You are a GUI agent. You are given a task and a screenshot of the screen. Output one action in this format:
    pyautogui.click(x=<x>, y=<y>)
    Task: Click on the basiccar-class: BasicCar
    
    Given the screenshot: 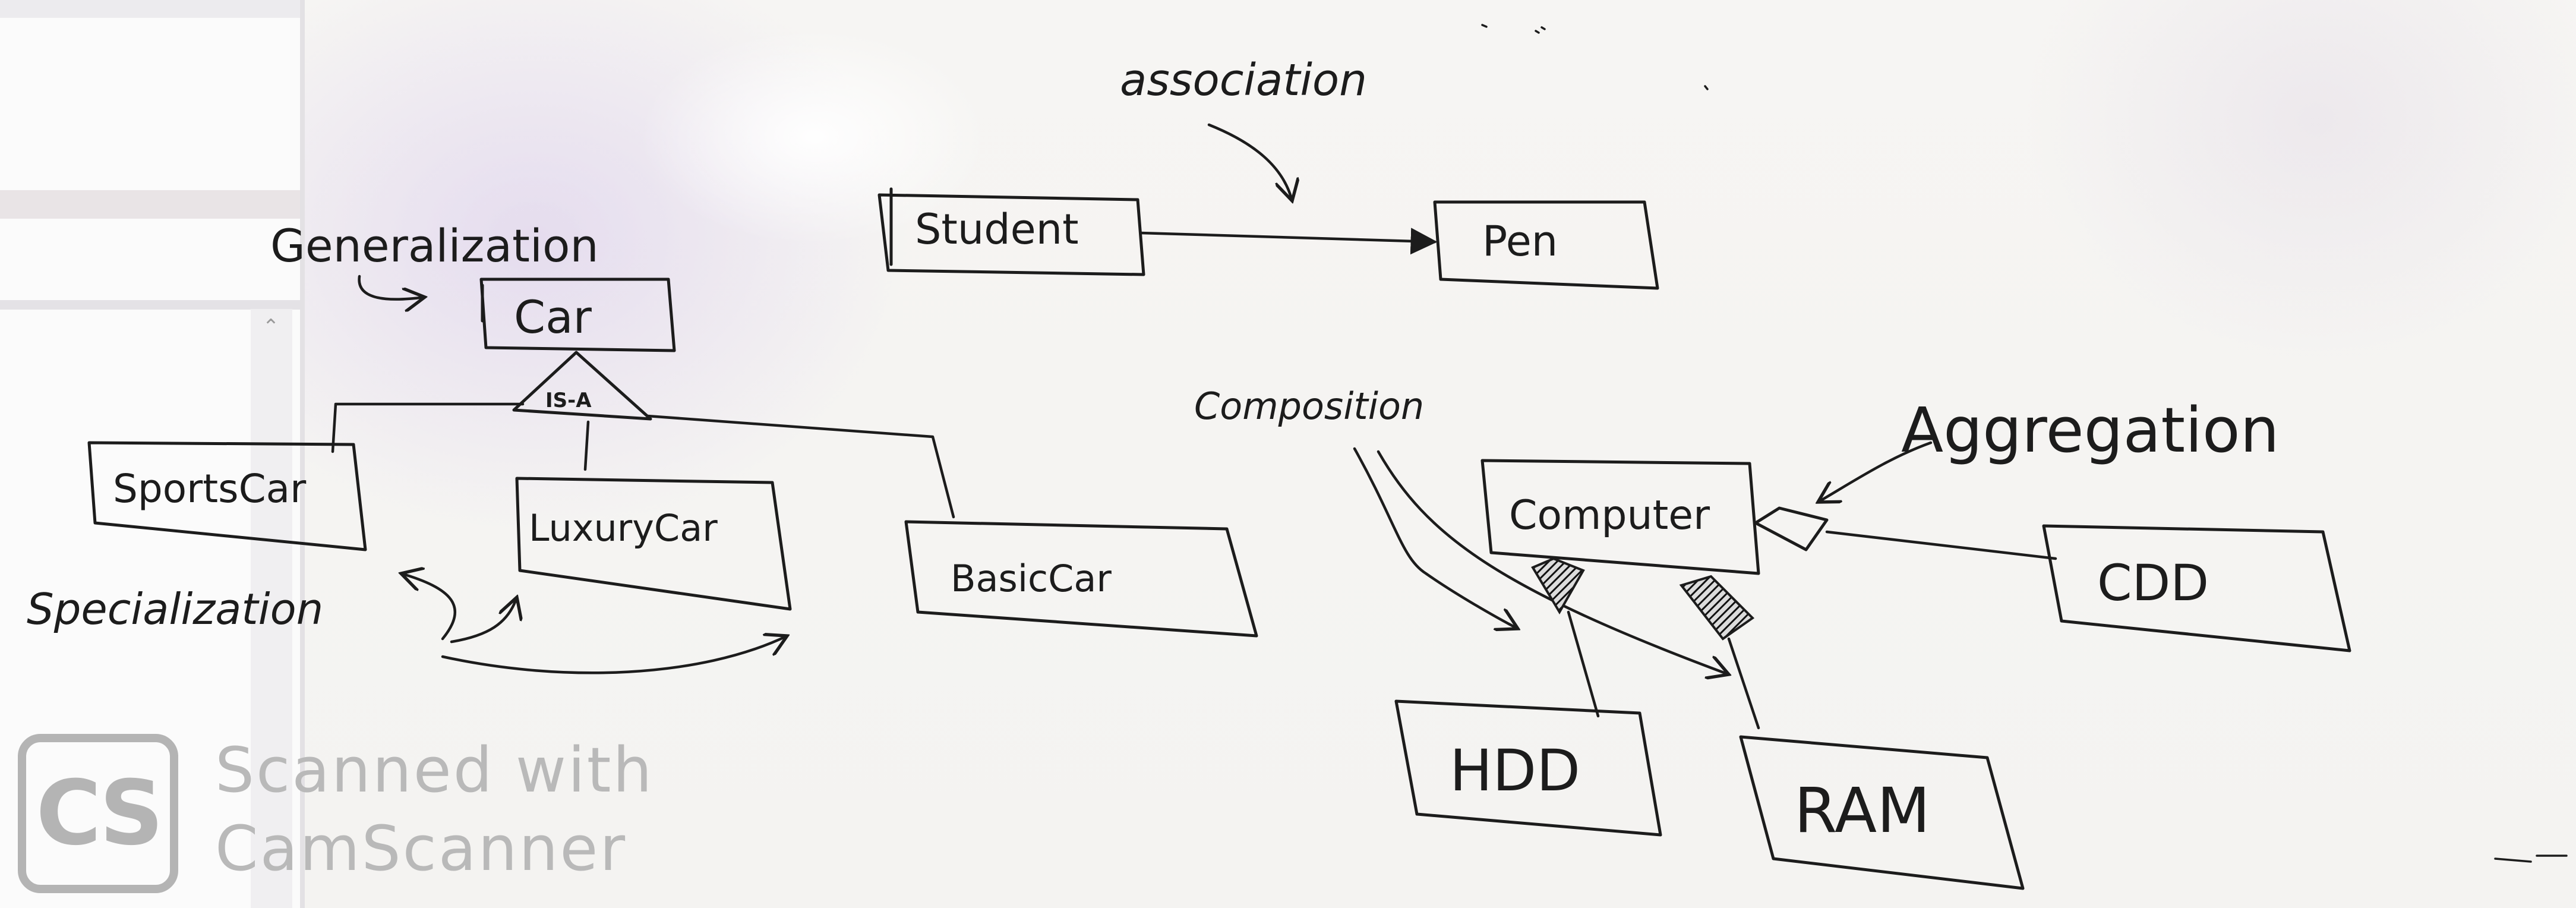 What is the action you would take?
    pyautogui.click(x=1081, y=579)
    